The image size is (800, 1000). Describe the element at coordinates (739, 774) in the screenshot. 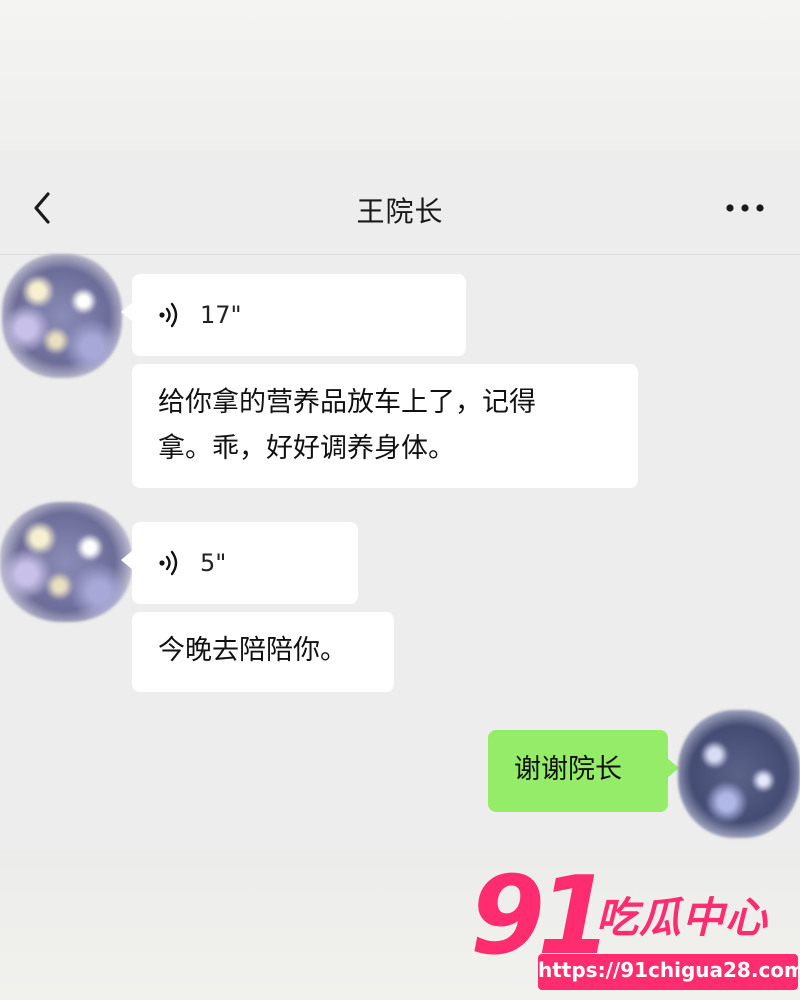

I see `self-avatar` at that location.